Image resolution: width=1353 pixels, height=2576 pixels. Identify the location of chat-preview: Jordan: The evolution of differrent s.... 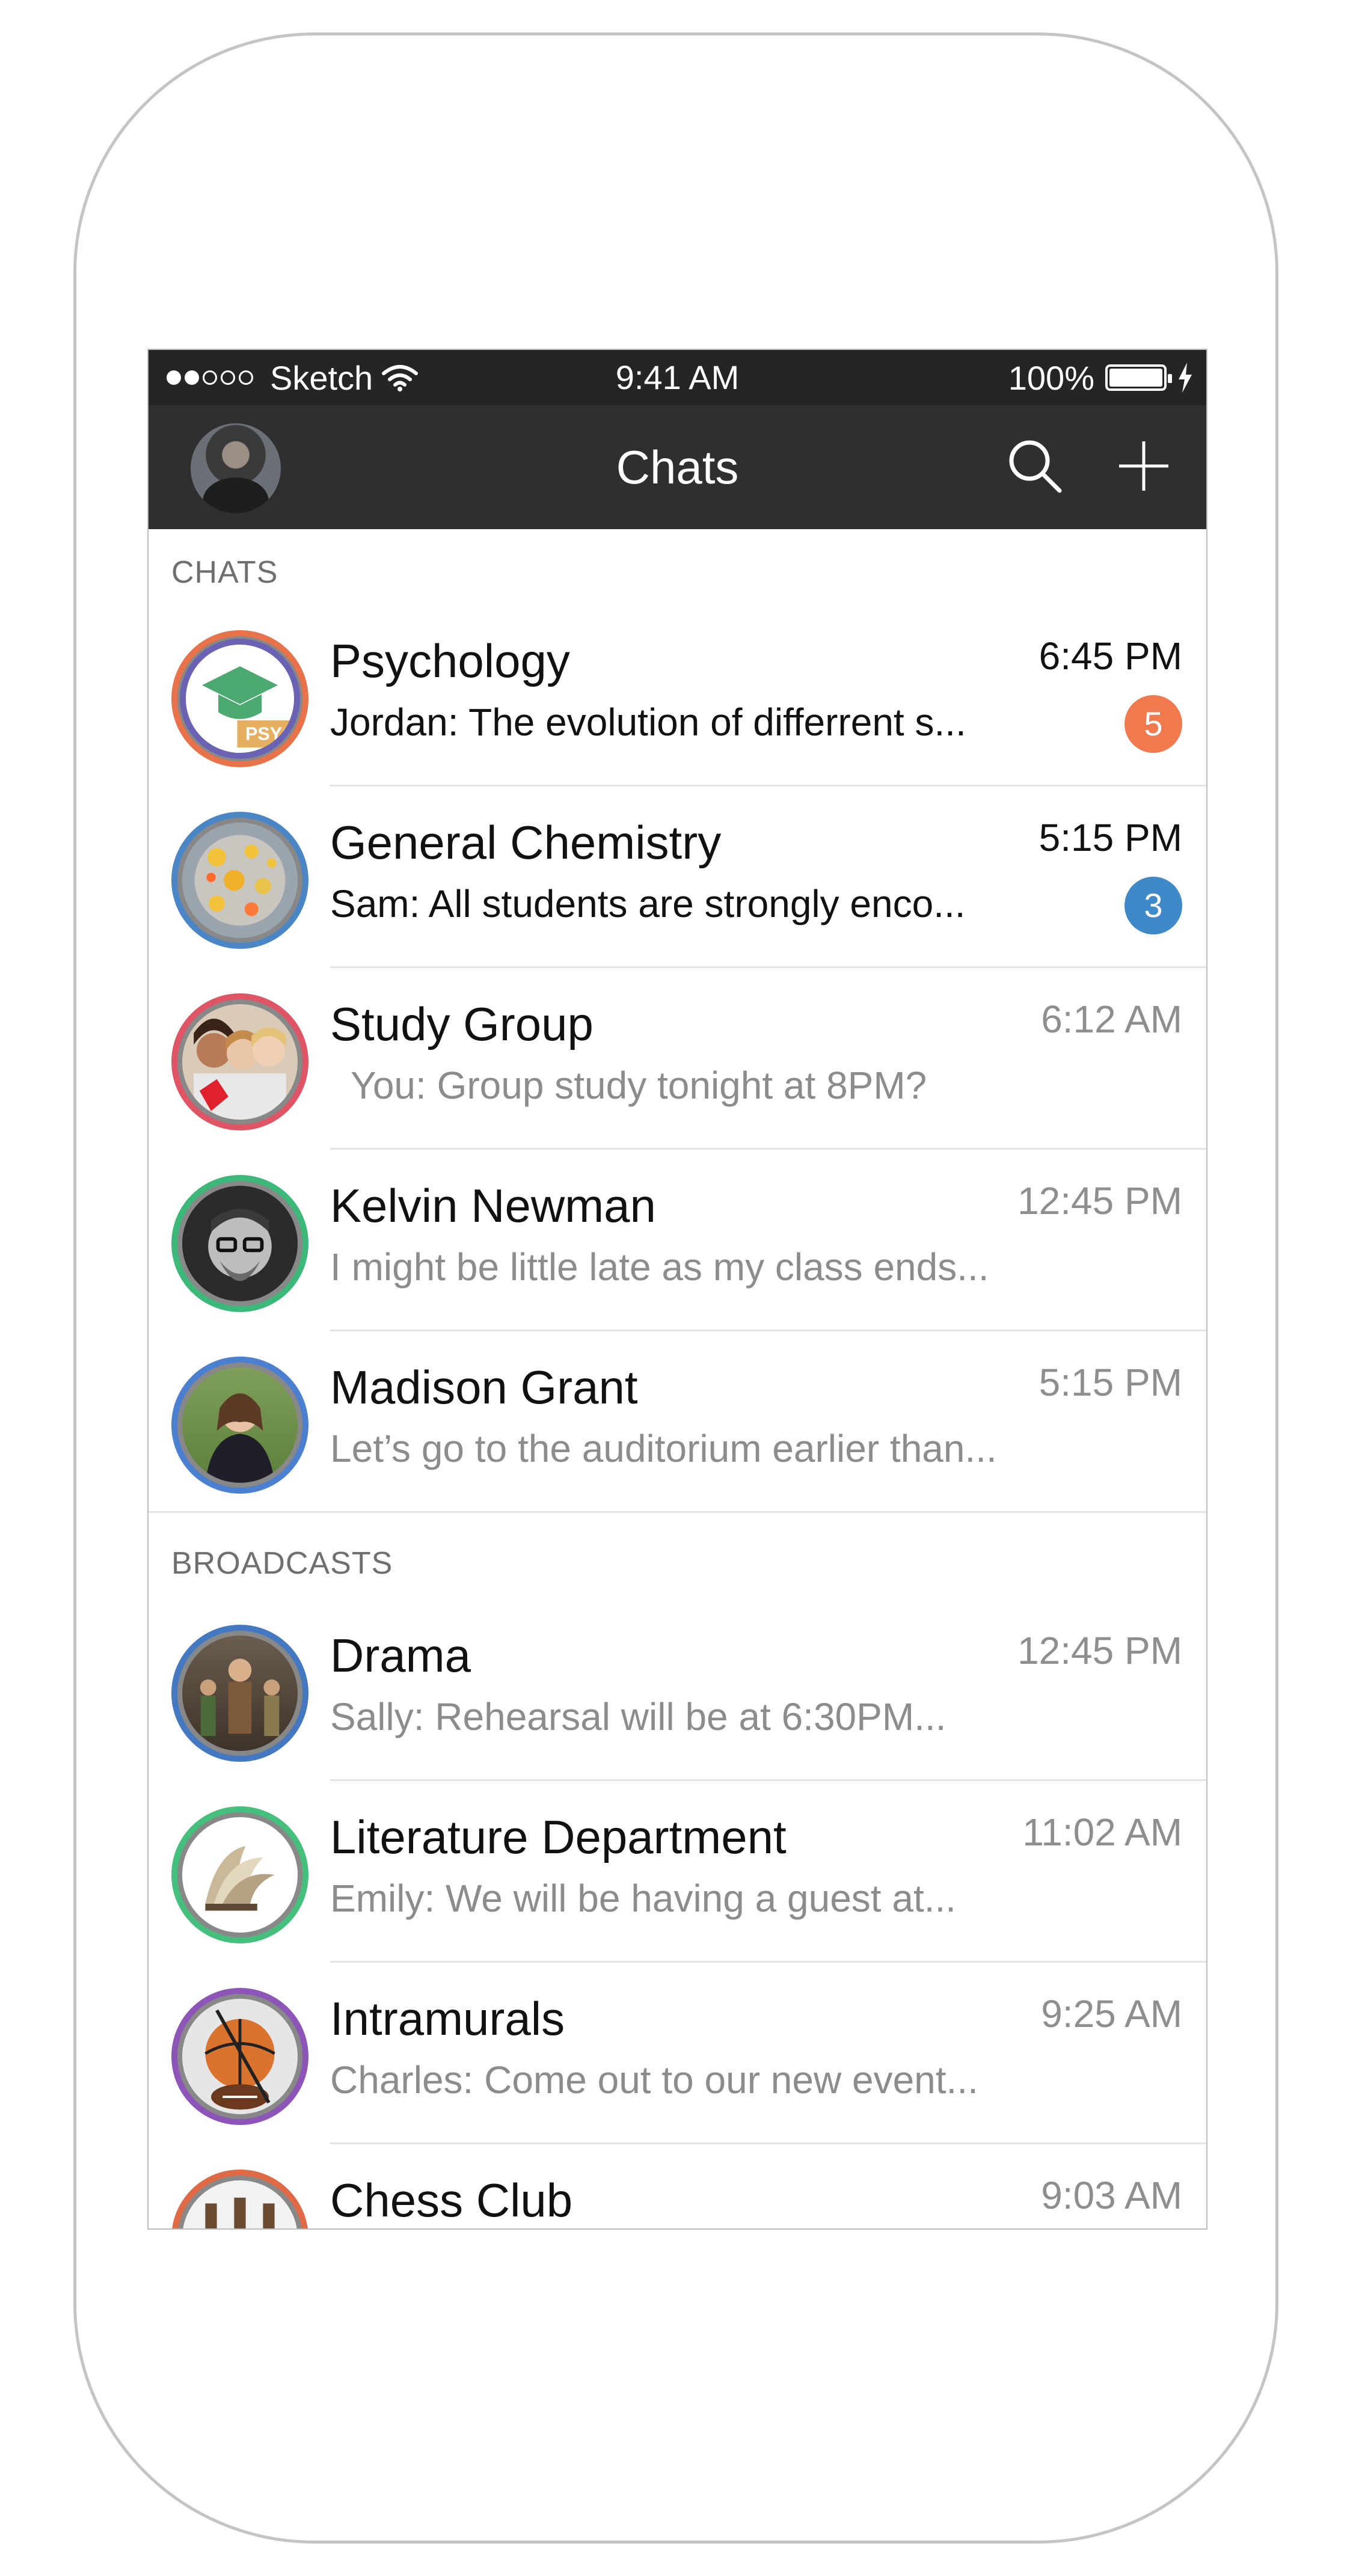
(648, 722).